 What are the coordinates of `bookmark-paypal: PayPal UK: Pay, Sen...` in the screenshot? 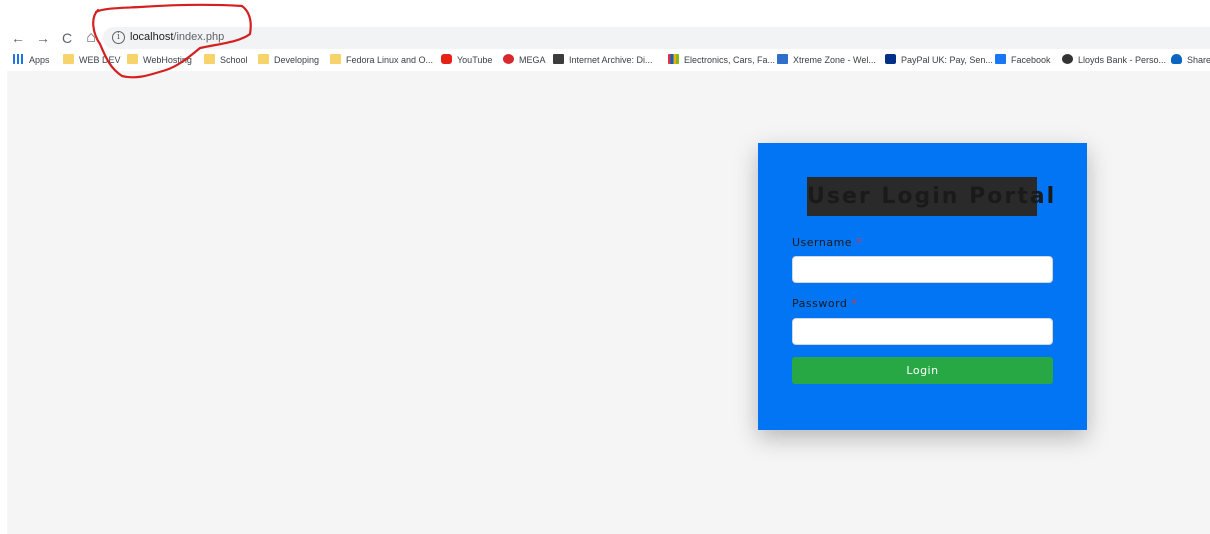 It's located at (939, 60).